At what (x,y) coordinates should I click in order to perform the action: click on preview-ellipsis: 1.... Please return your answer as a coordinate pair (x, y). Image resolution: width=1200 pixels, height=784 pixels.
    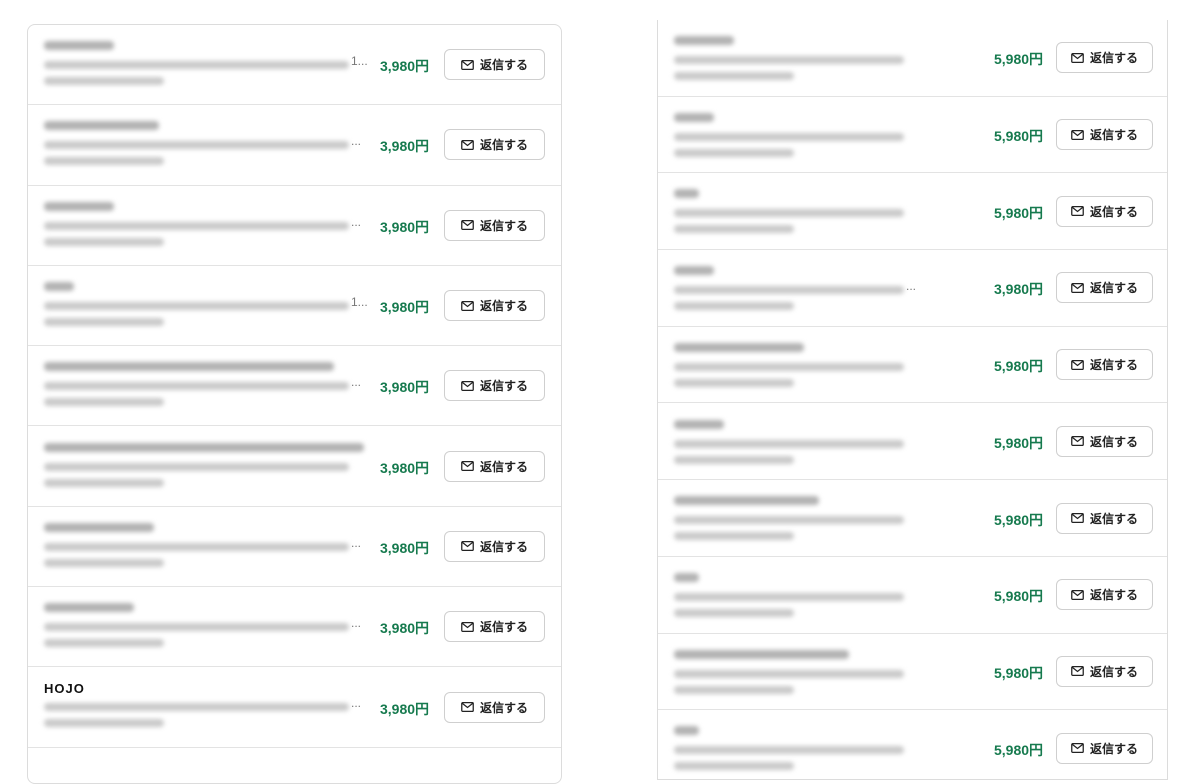
    Looking at the image, I should click on (359, 61).